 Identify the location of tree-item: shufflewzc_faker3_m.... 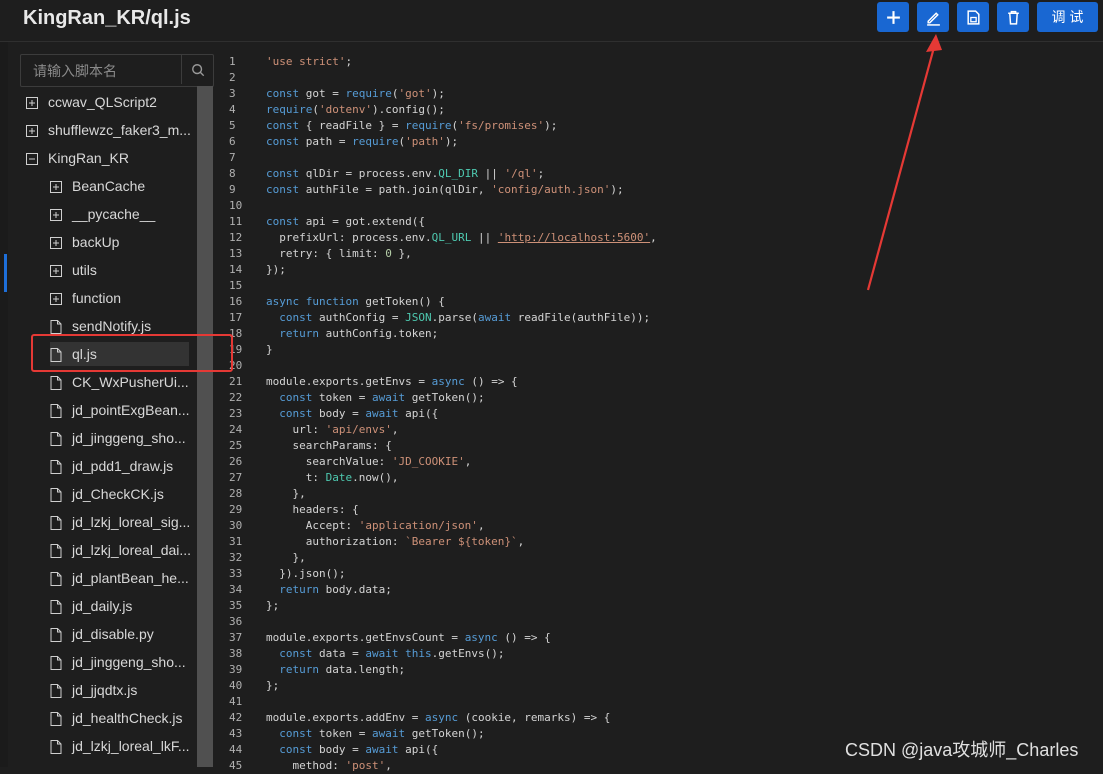
(108, 130).